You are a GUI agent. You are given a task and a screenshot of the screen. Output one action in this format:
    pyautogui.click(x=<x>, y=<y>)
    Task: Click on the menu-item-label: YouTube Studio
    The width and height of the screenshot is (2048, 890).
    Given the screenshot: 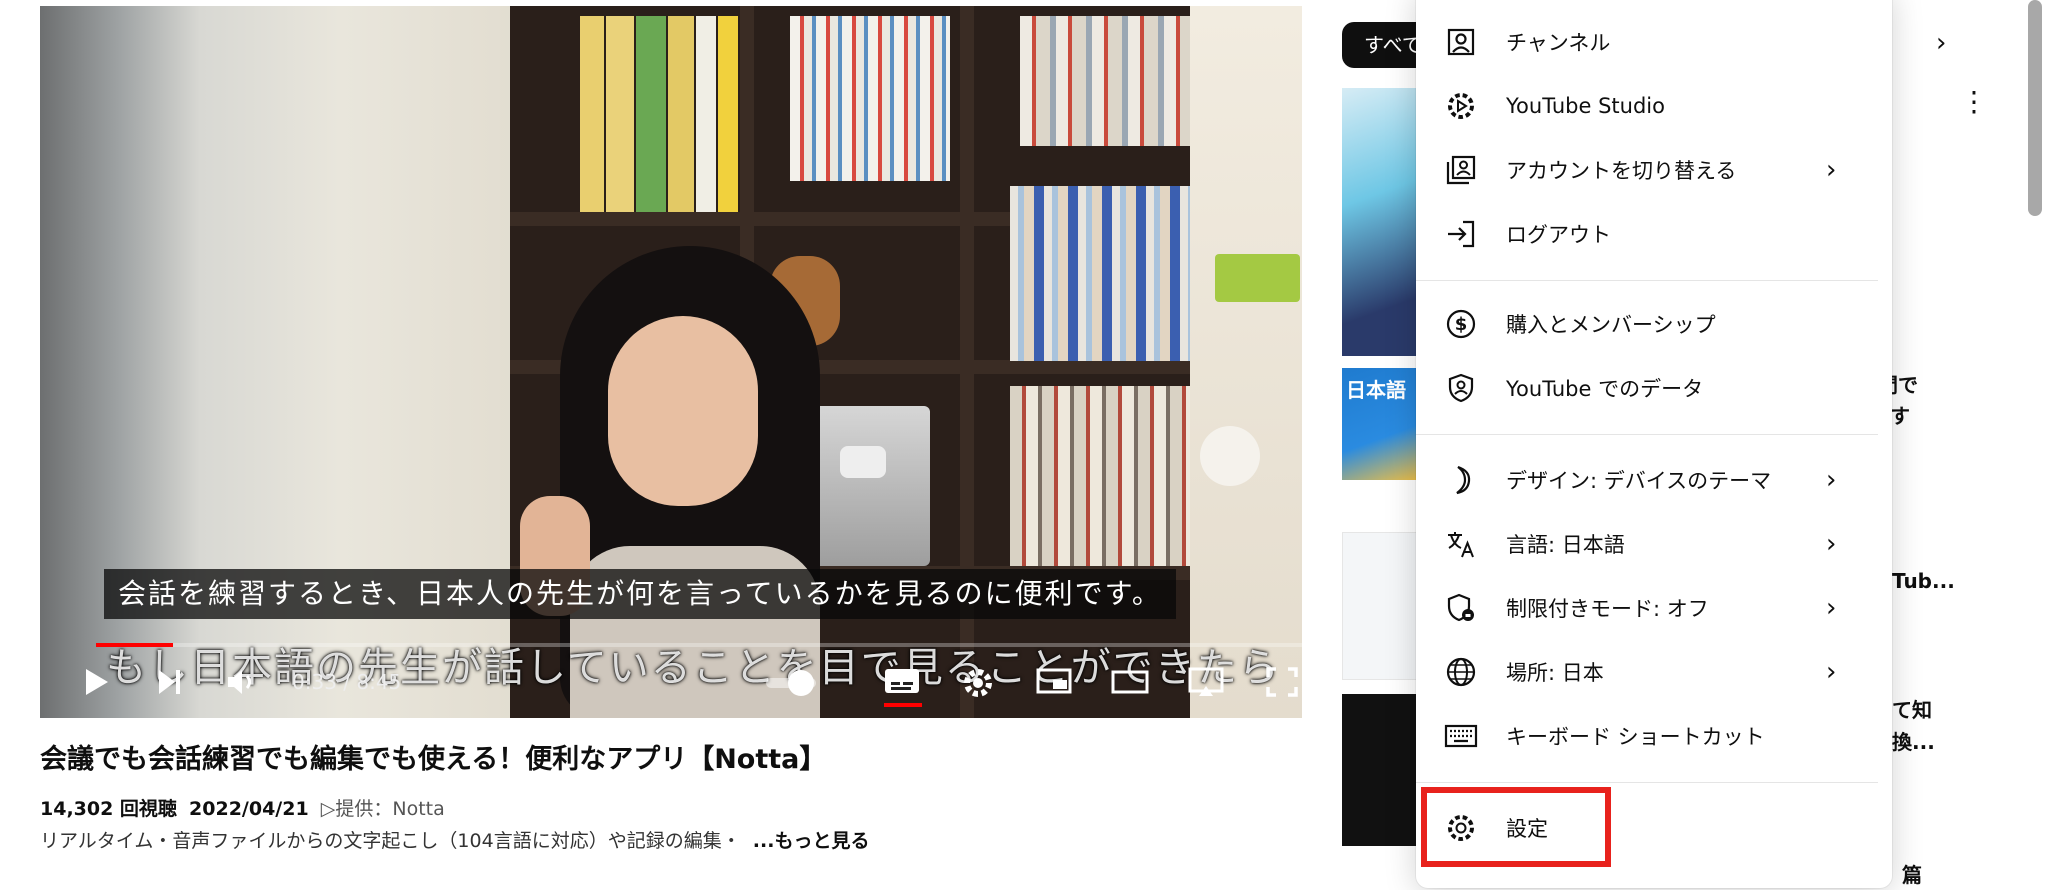 What is the action you would take?
    pyautogui.click(x=1585, y=106)
    